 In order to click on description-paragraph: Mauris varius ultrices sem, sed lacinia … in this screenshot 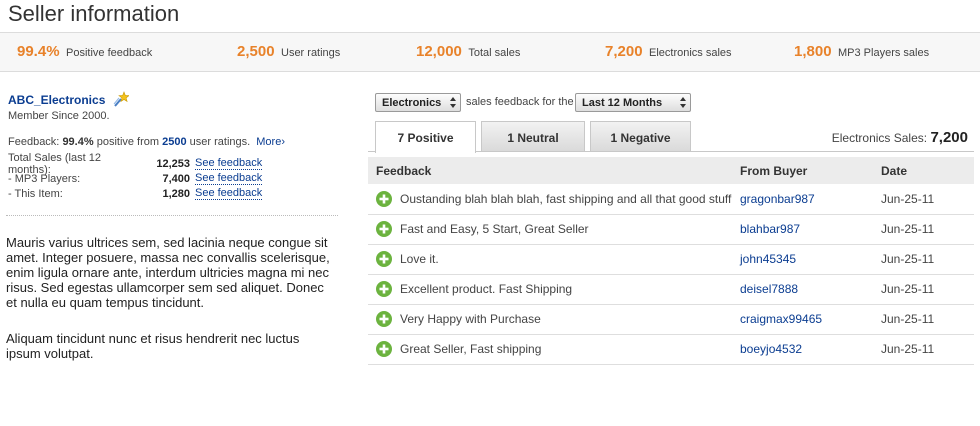, I will do `click(168, 272)`.